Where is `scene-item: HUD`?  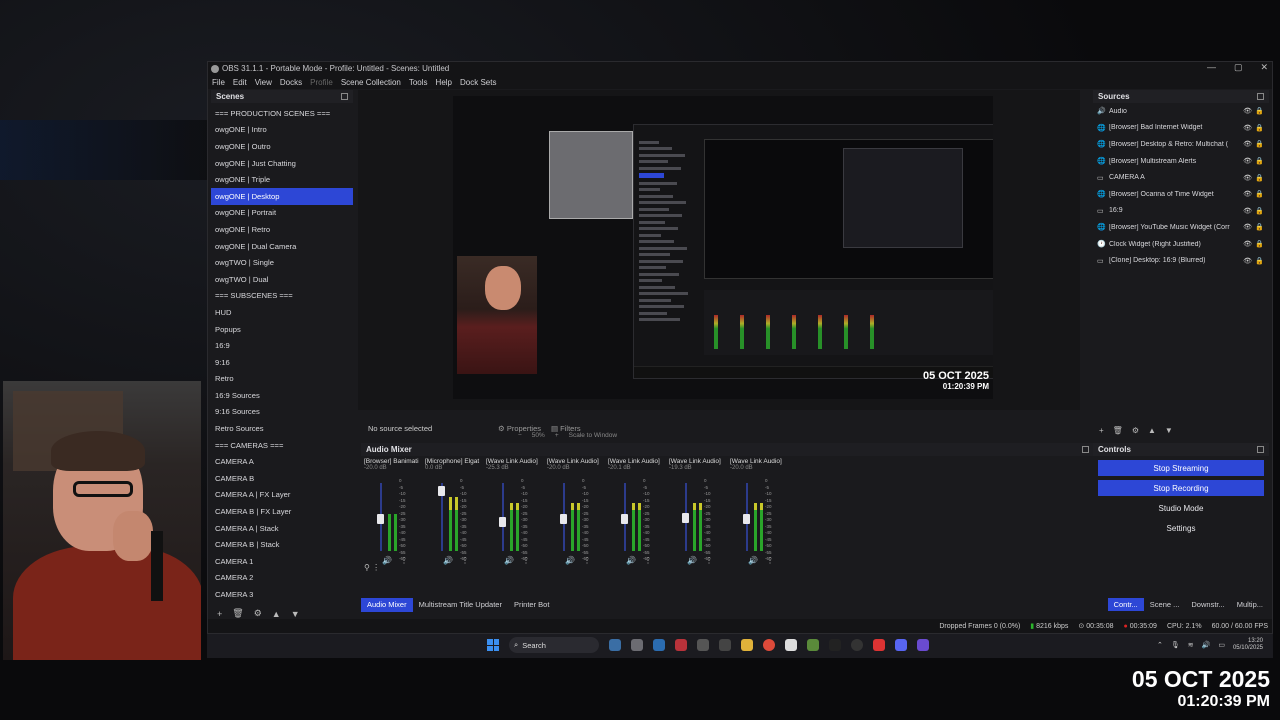
scene-item: HUD is located at coordinates (282, 312).